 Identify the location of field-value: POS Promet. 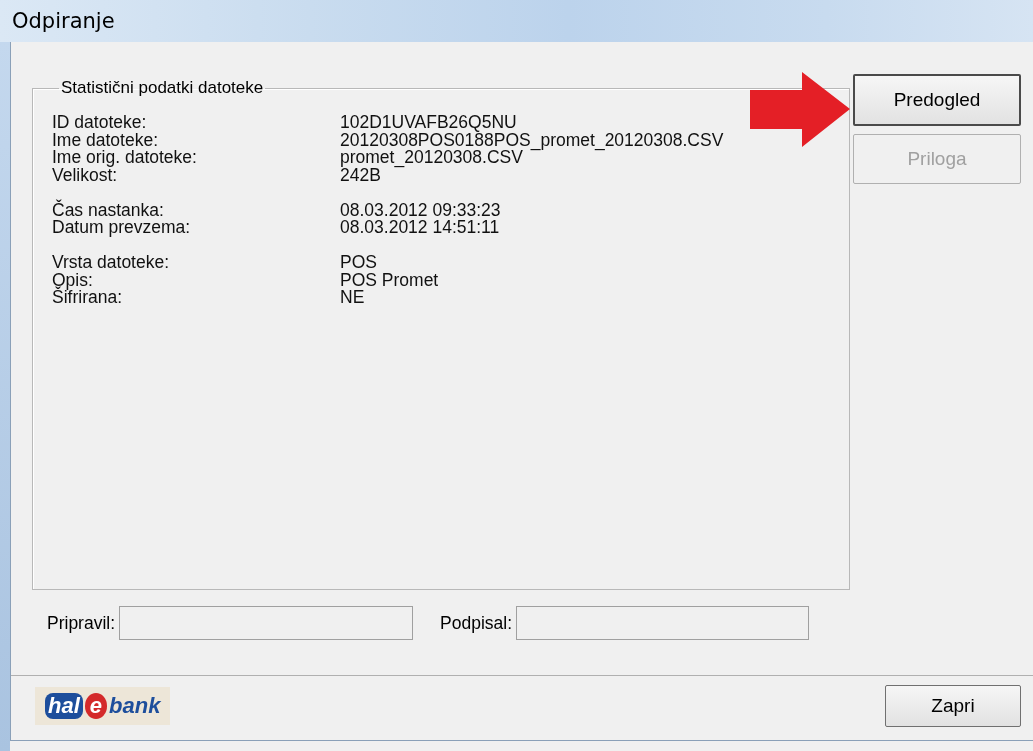
(389, 280).